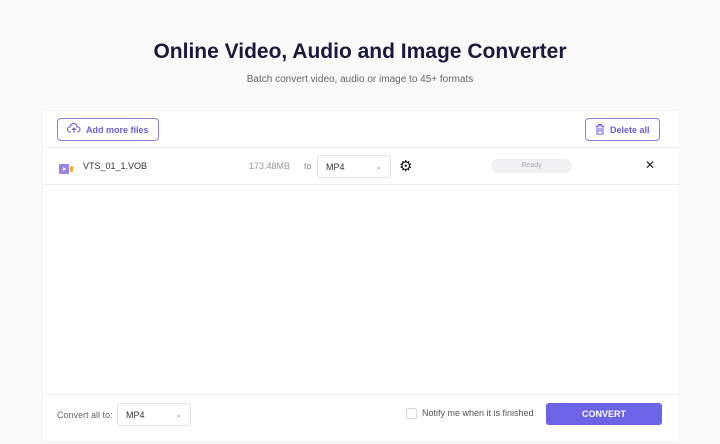  Describe the element at coordinates (335, 166) in the screenshot. I see `file-format-value: MP4` at that location.